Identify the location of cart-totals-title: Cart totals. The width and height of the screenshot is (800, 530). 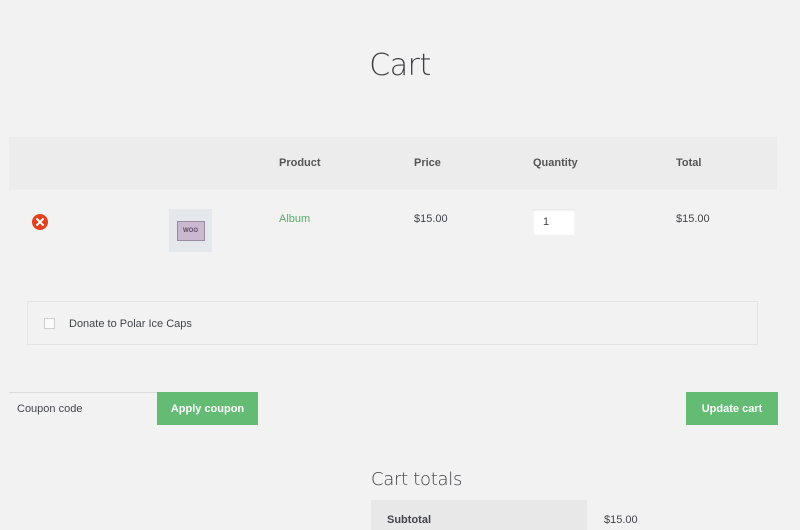
(417, 479).